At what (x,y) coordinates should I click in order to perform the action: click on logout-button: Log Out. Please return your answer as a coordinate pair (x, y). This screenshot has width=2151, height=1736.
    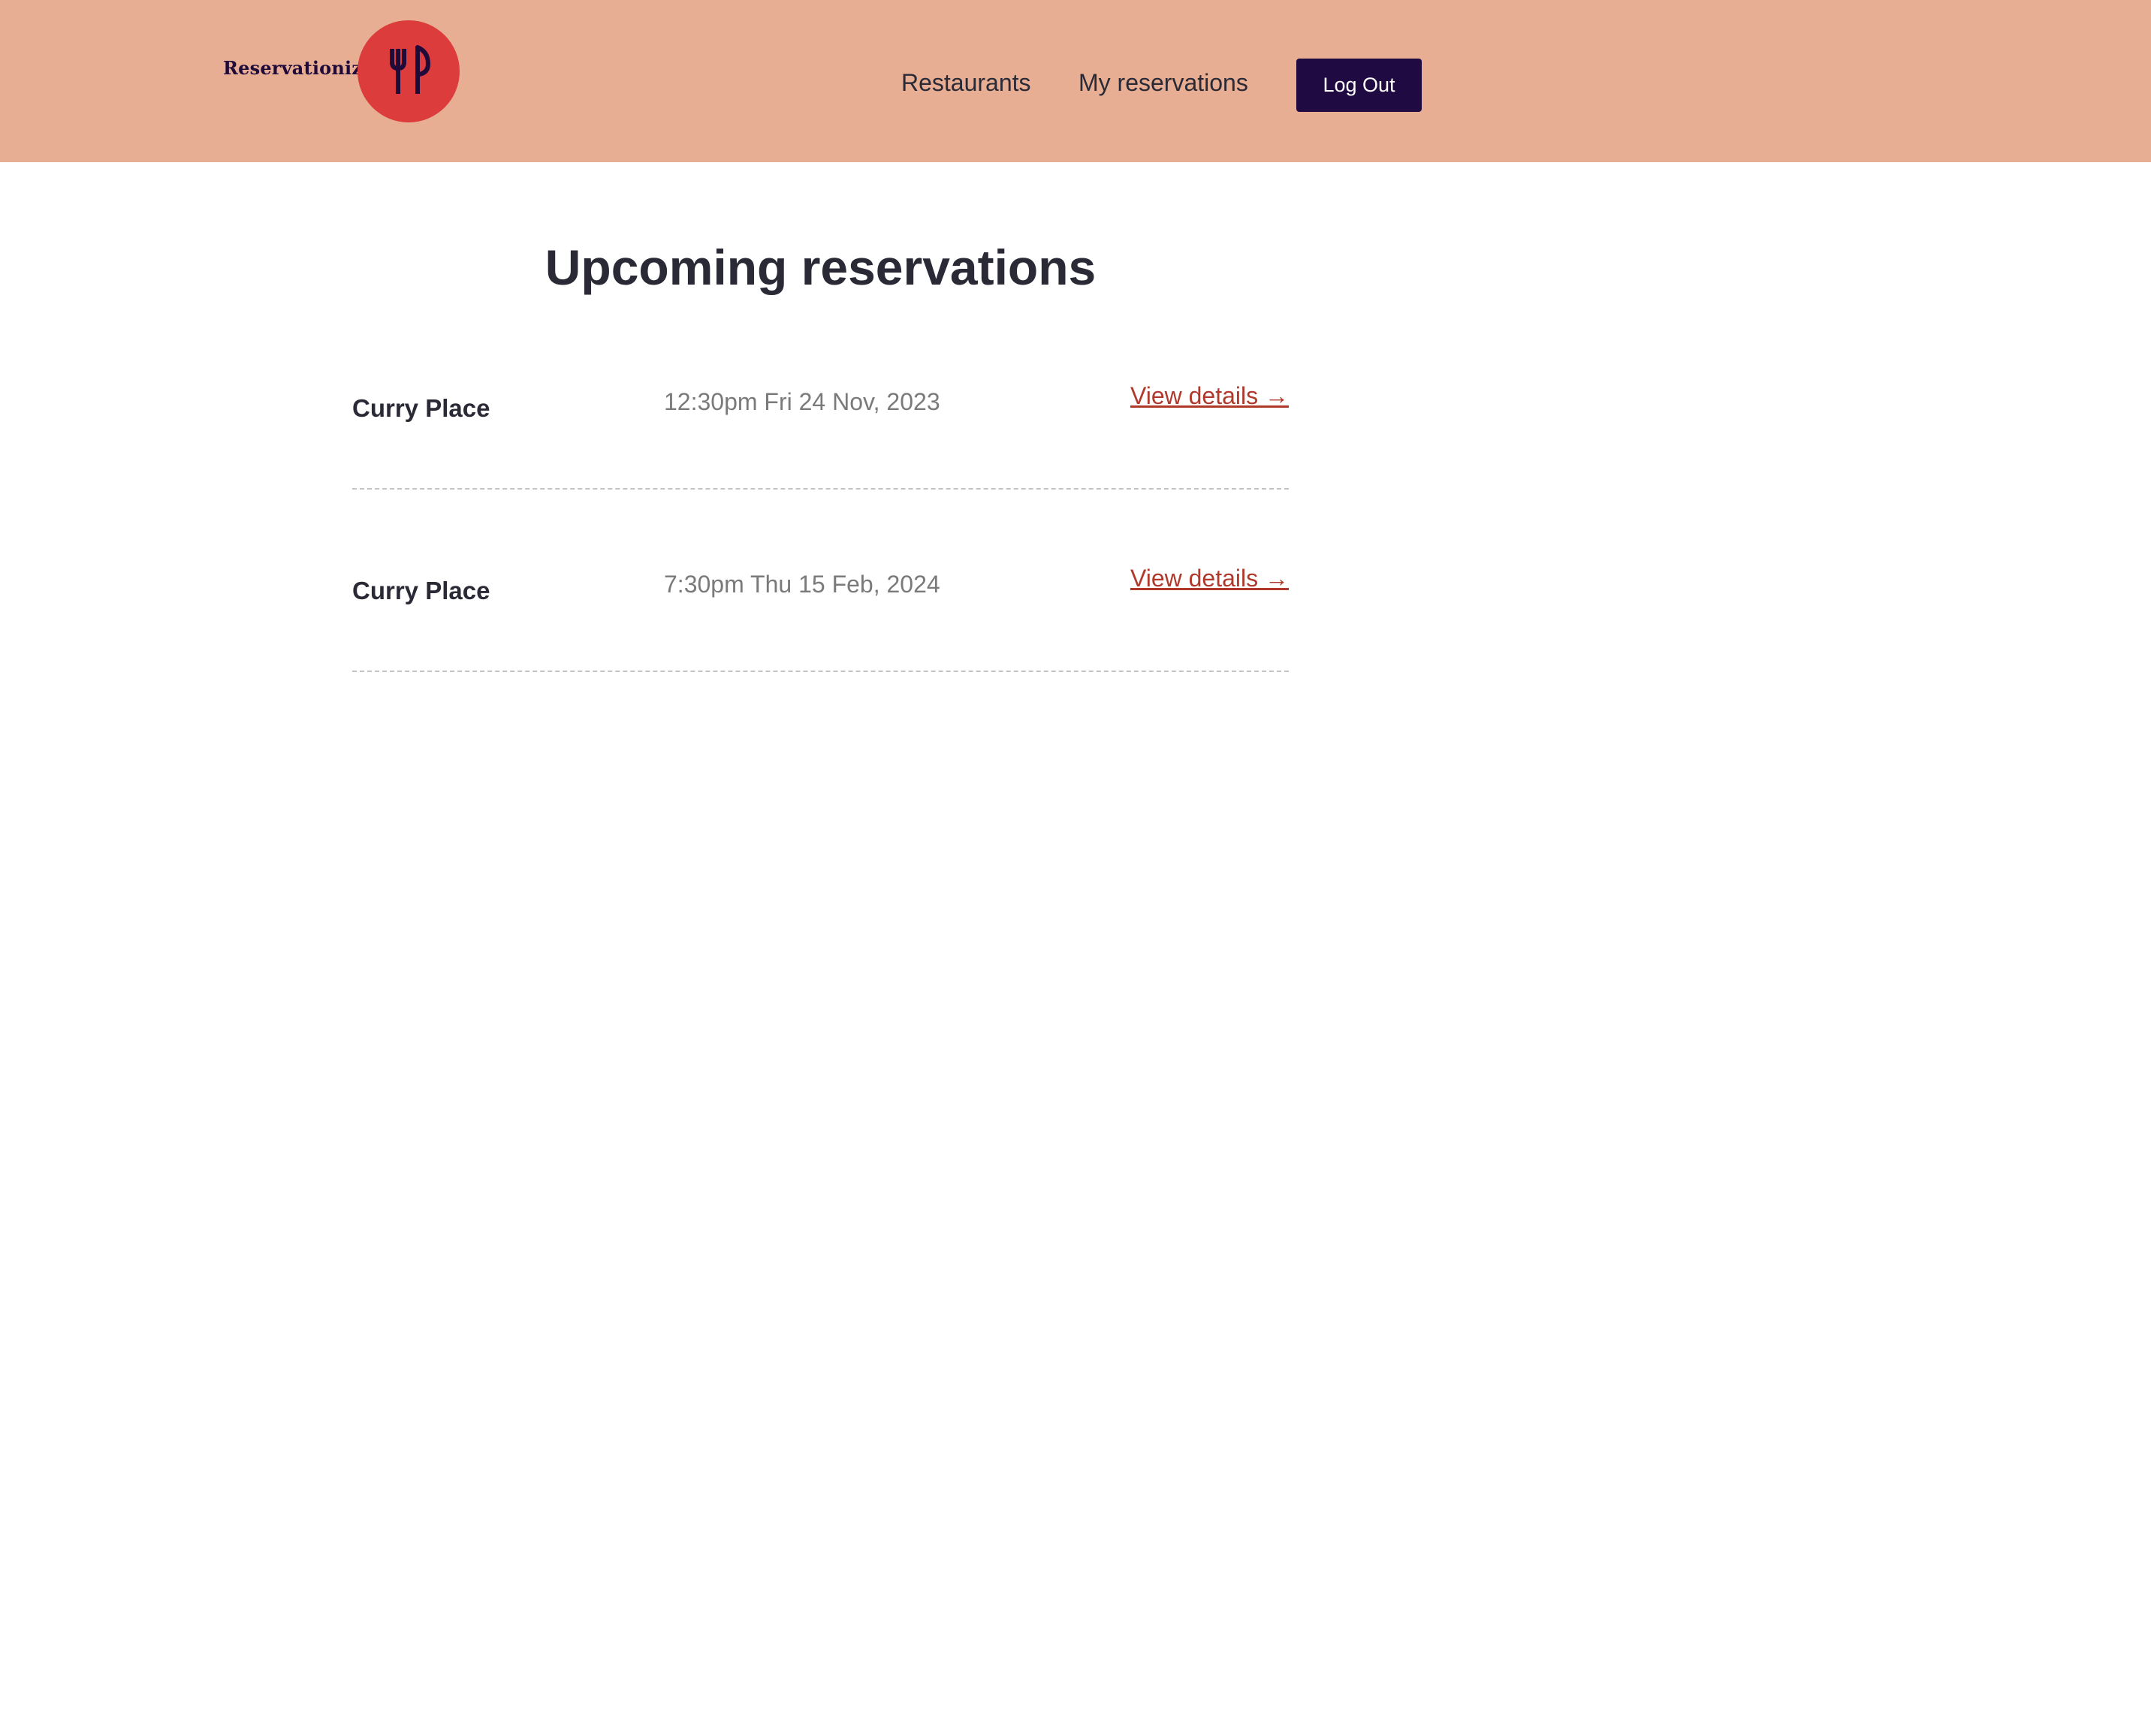
    Looking at the image, I should click on (1359, 85).